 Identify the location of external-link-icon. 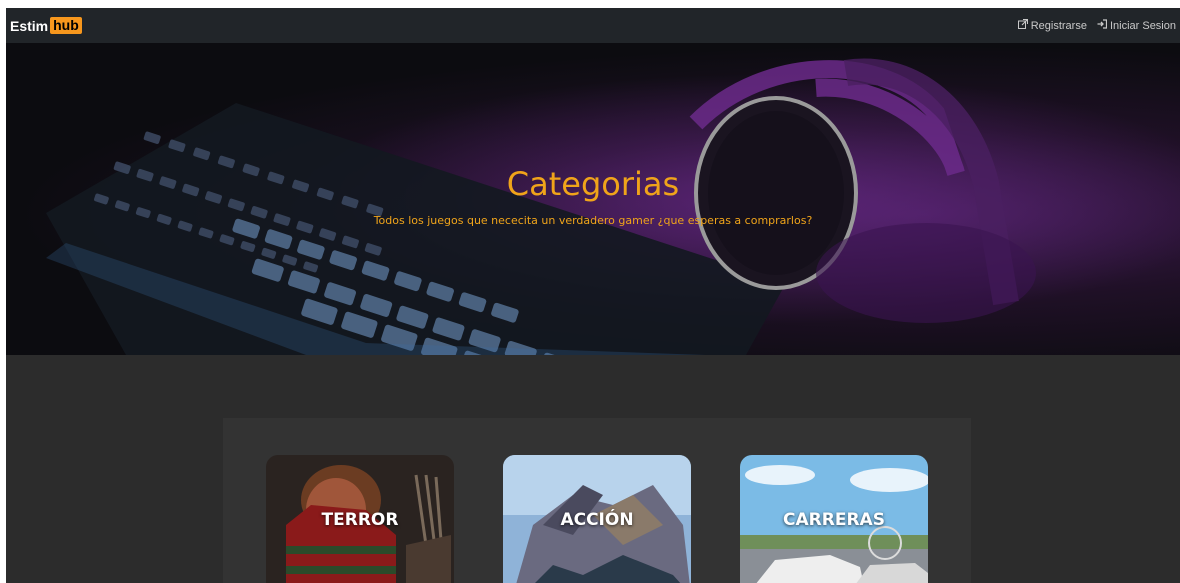
(1022, 25).